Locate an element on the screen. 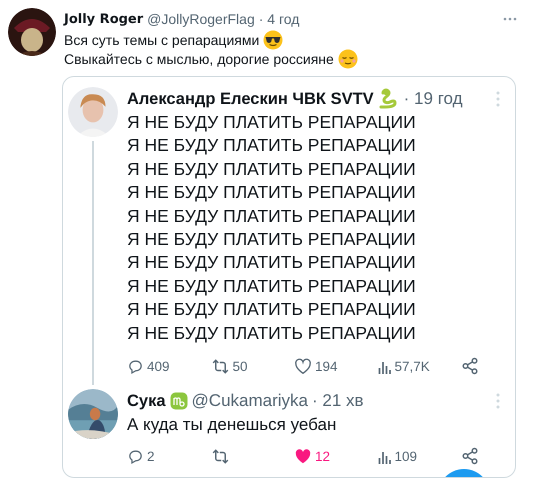  virgo-icon is located at coordinates (179, 401).